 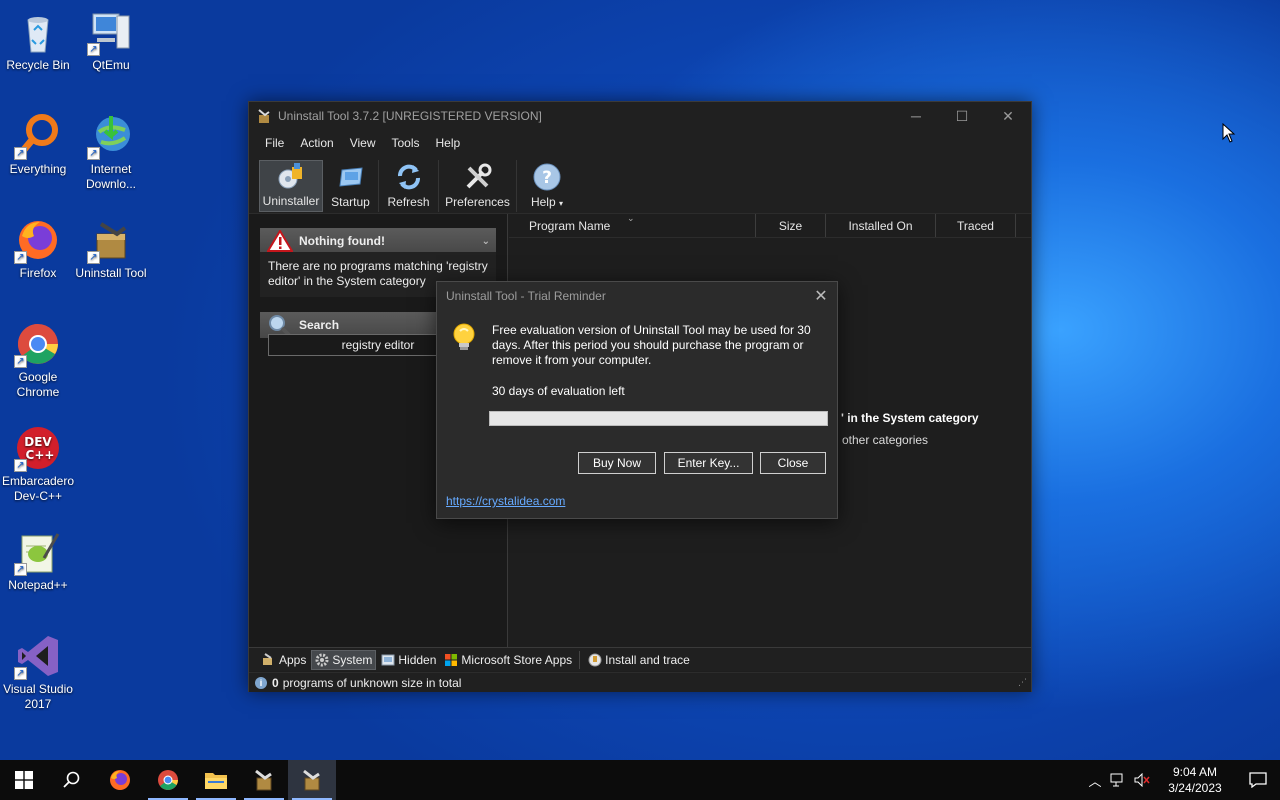 What do you see at coordinates (976, 225) in the screenshot?
I see `column-traced: Traced` at bounding box center [976, 225].